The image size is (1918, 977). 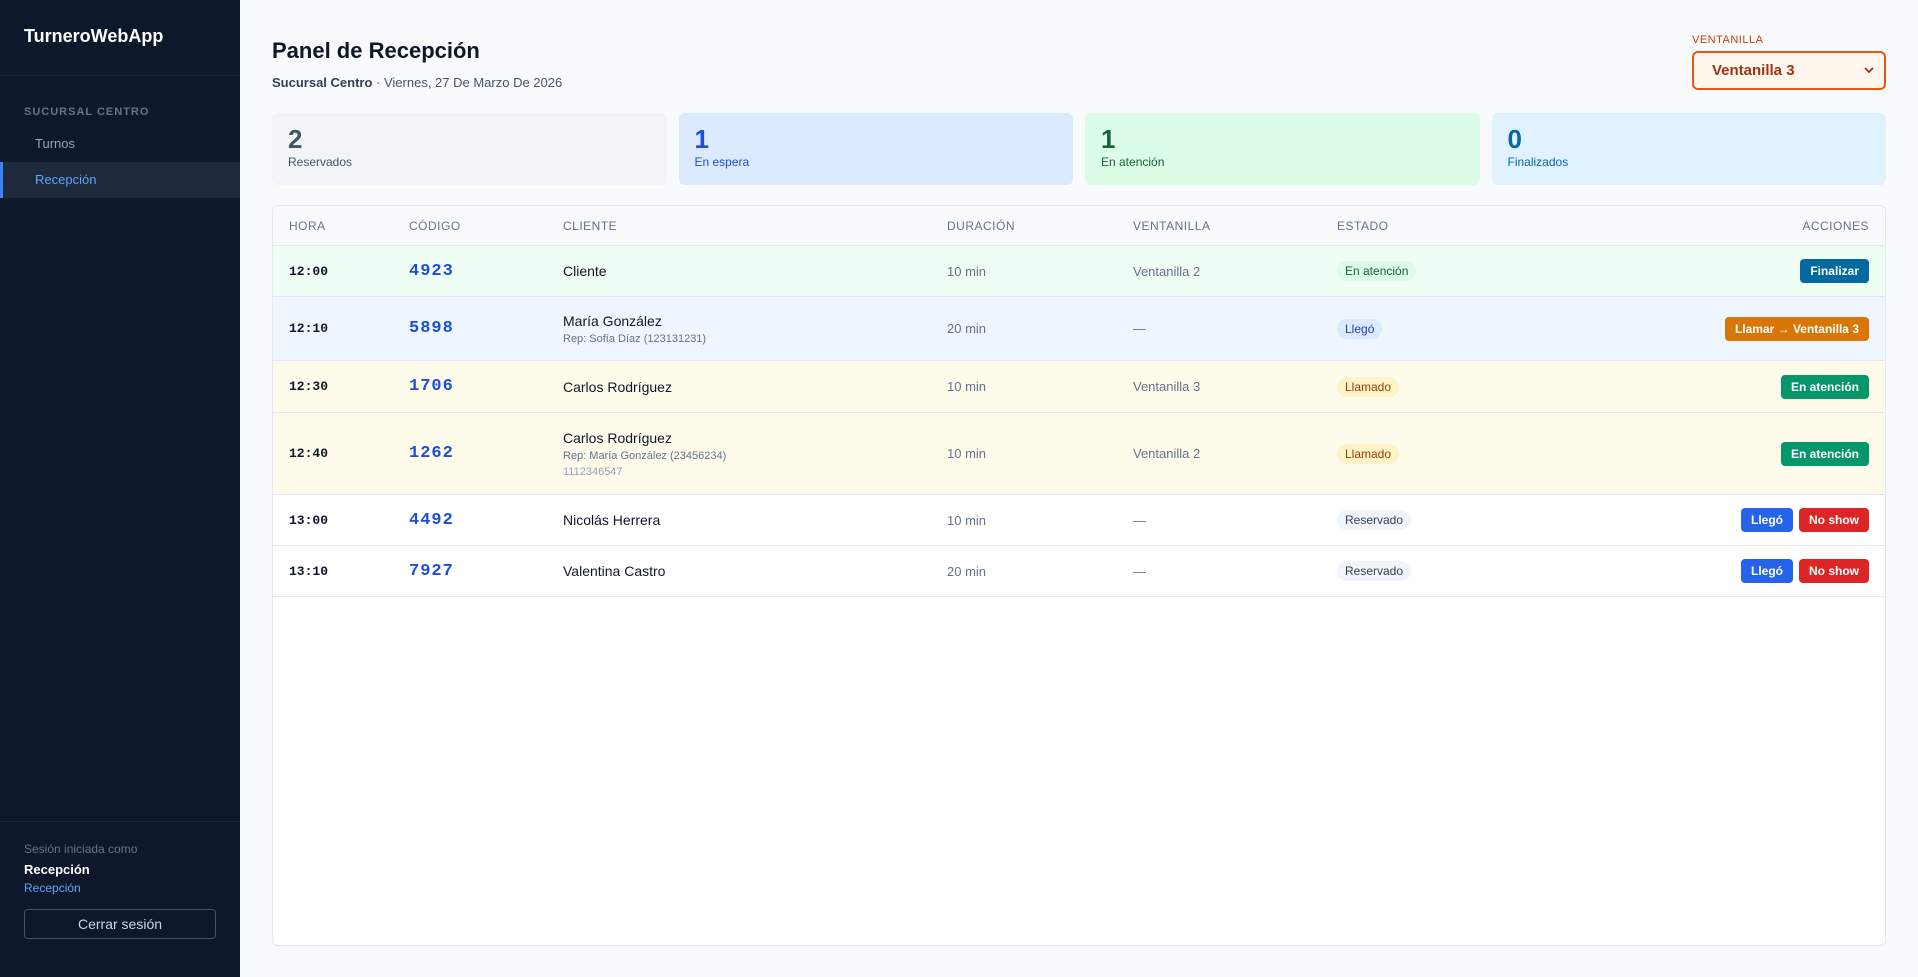 What do you see at coordinates (1360, 328) in the screenshot?
I see `status-badge: Llegó` at bounding box center [1360, 328].